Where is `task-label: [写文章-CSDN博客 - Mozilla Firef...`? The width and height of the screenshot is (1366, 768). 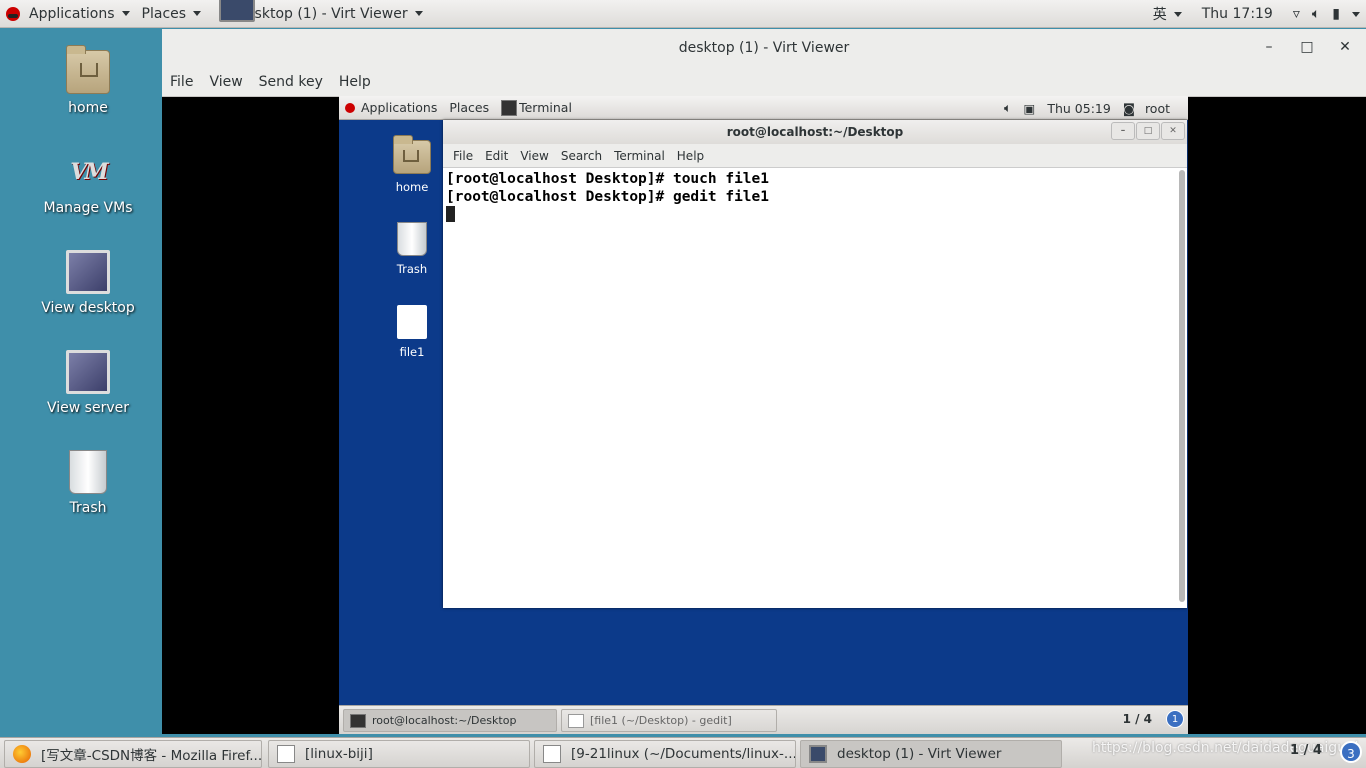 task-label: [写文章-CSDN博客 - Mozilla Firef... is located at coordinates (151, 756).